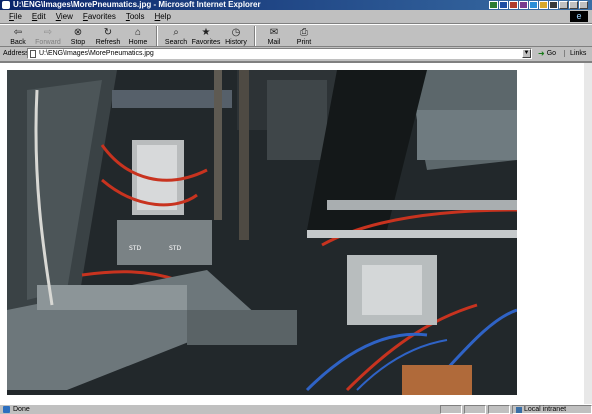  I want to click on ie-throbber-icon: e, so click(579, 16).